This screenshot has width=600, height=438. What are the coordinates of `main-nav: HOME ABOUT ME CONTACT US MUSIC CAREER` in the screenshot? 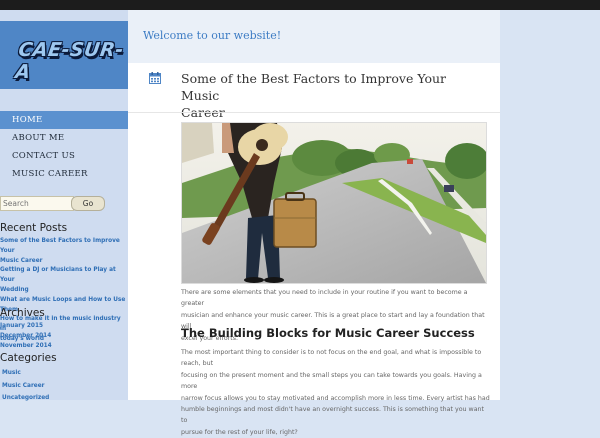 It's located at (64, 147).